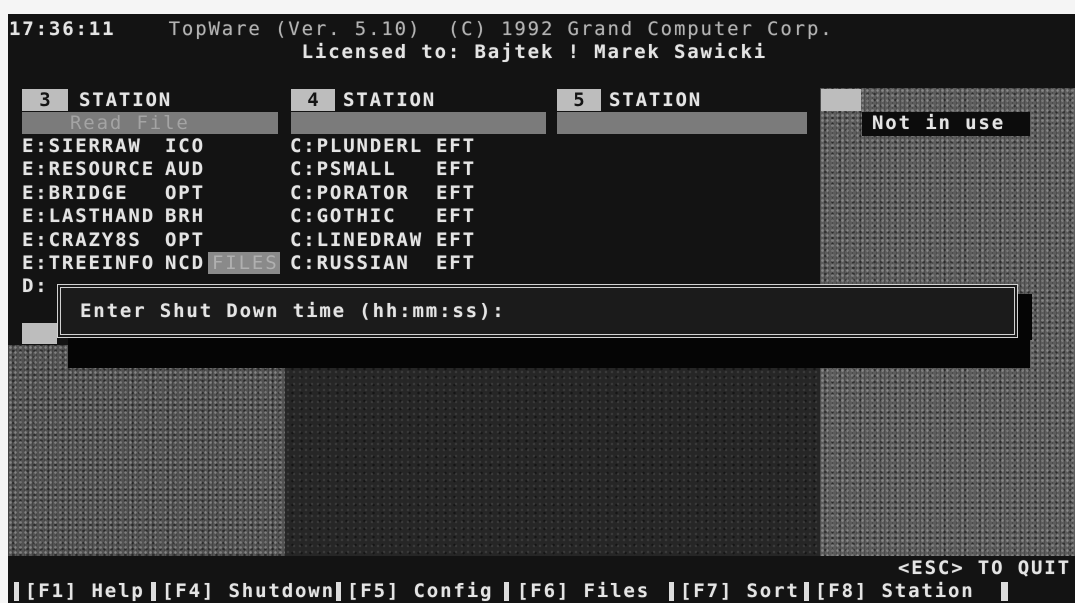 This screenshot has width=1075, height=603. Describe the element at coordinates (356, 239) in the screenshot. I see `file-name: C:LINEDRAW` at that location.